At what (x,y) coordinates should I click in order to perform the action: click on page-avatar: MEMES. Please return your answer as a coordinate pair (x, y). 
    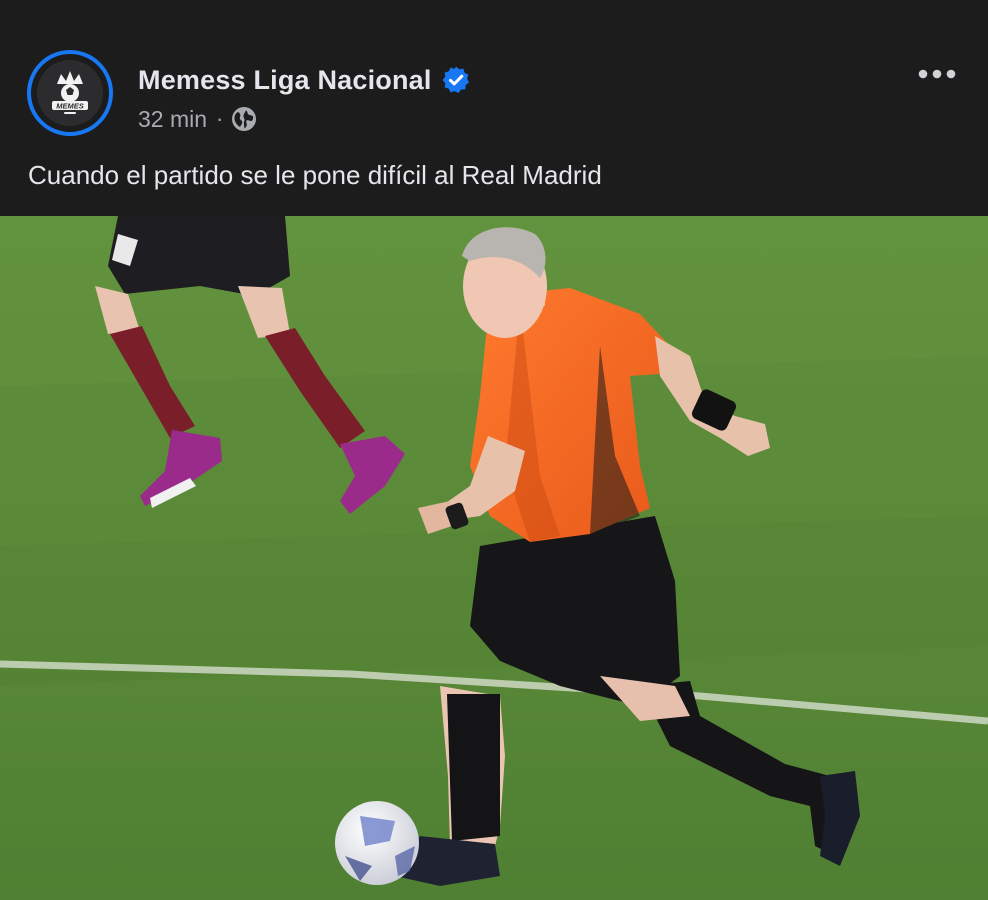
    Looking at the image, I should click on (70, 93).